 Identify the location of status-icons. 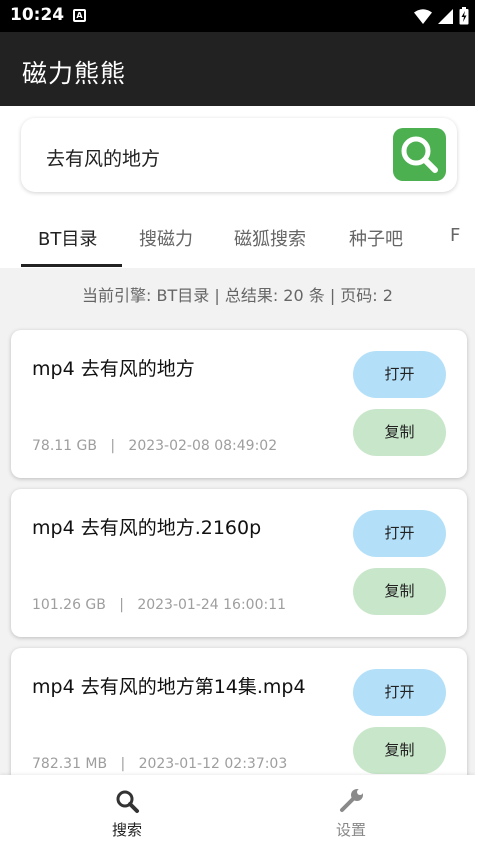
(441, 16).